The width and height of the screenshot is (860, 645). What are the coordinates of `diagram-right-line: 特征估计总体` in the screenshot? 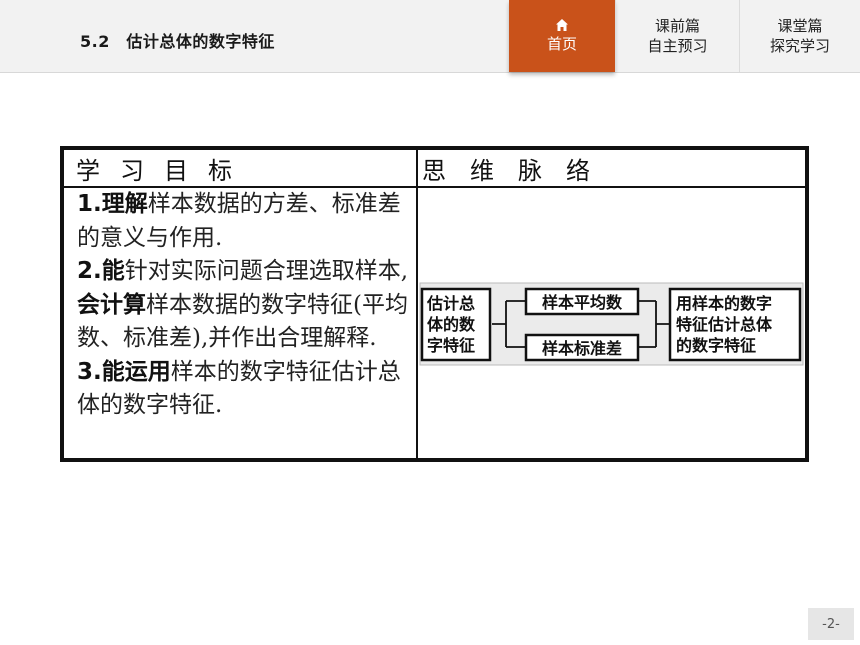 It's located at (724, 324).